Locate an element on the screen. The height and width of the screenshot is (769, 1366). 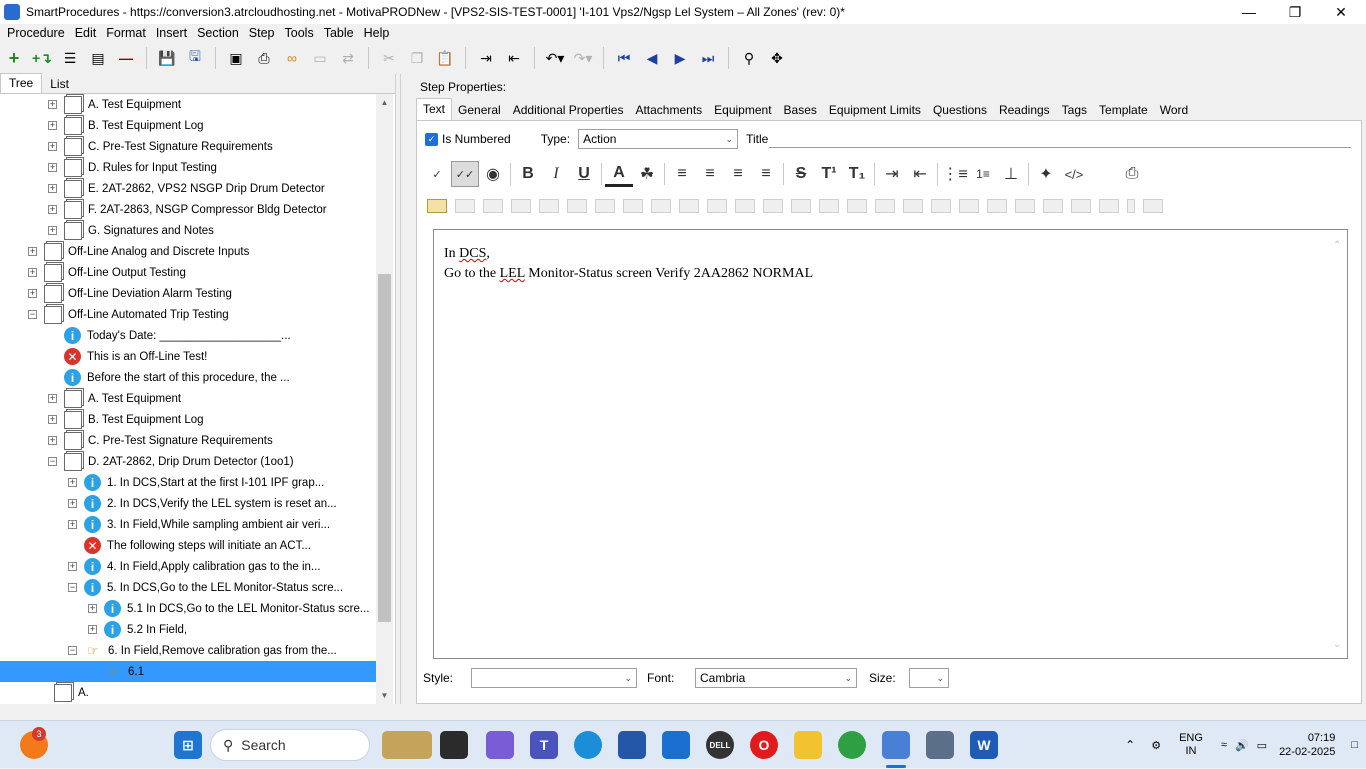
scroll-down-icon: ▼ is located at coordinates (384, 695).